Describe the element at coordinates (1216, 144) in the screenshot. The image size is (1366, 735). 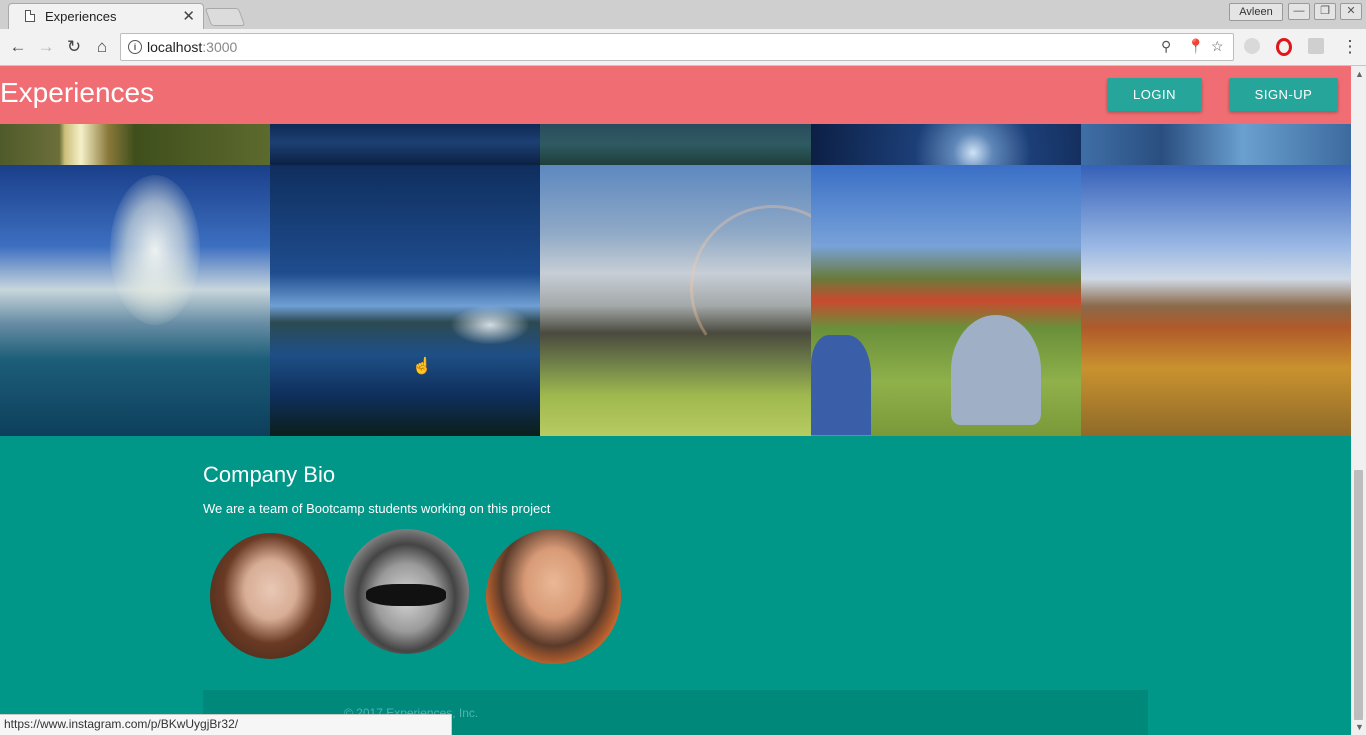
I see `car-photo` at that location.